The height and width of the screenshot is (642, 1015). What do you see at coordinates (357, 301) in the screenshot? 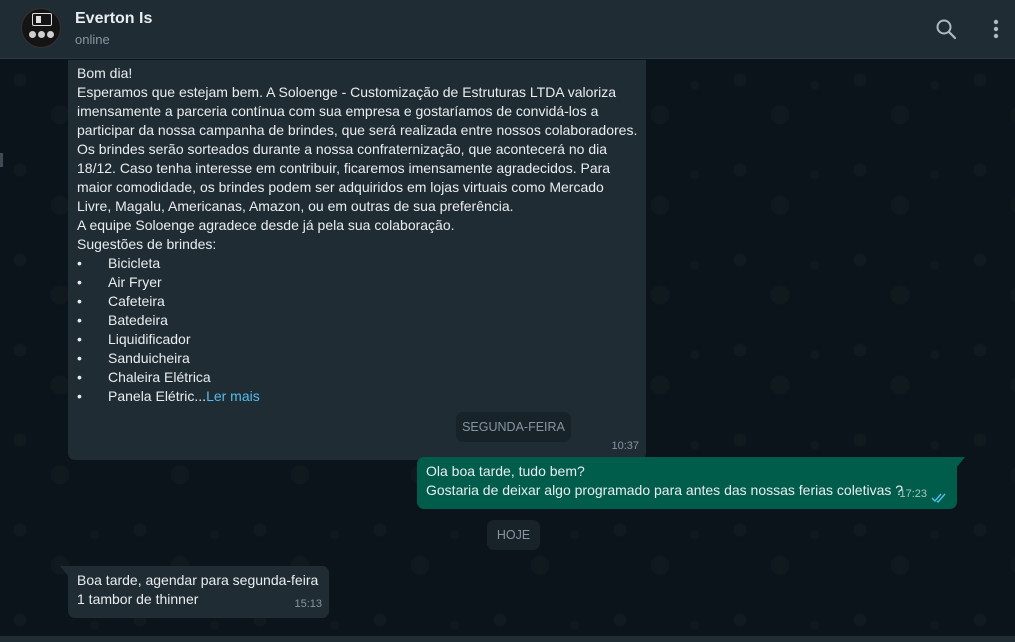
I see `list-item: • Cafeteira` at bounding box center [357, 301].